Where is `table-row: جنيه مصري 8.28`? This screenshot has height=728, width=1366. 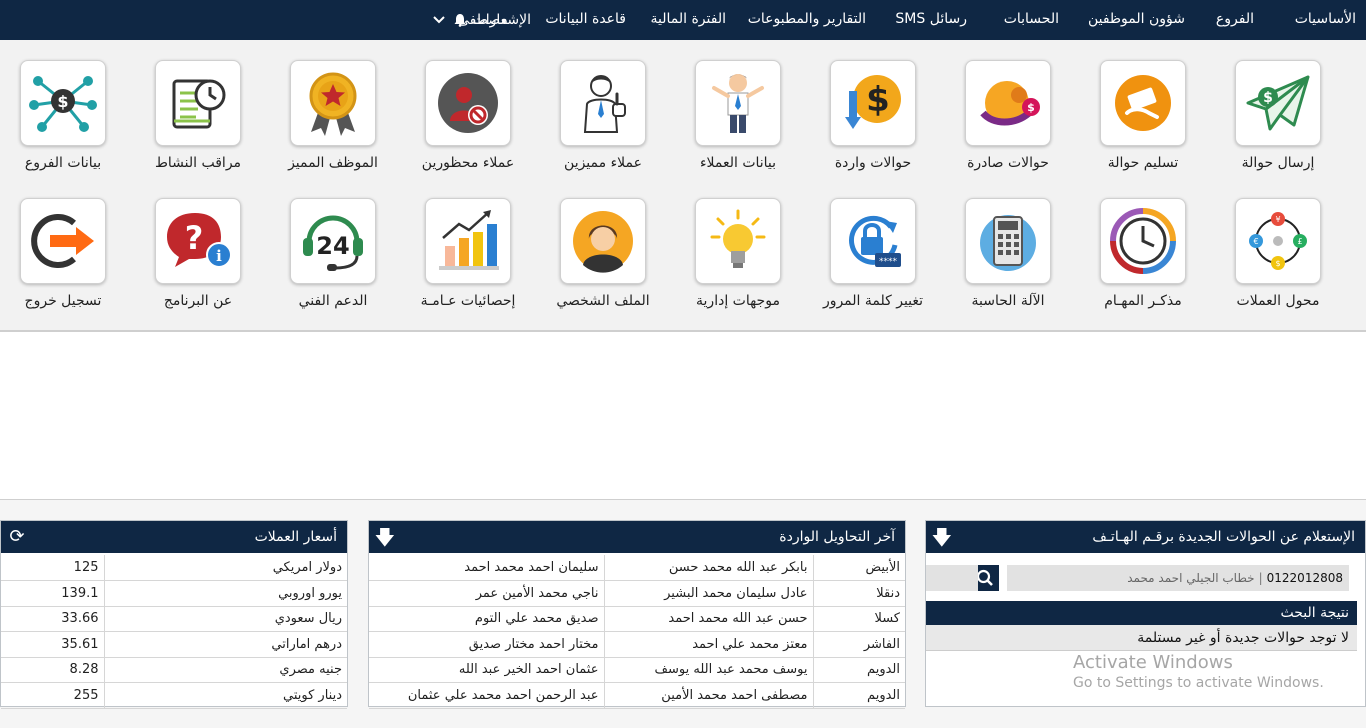
table-row: جنيه مصري 8.28 is located at coordinates (174, 670).